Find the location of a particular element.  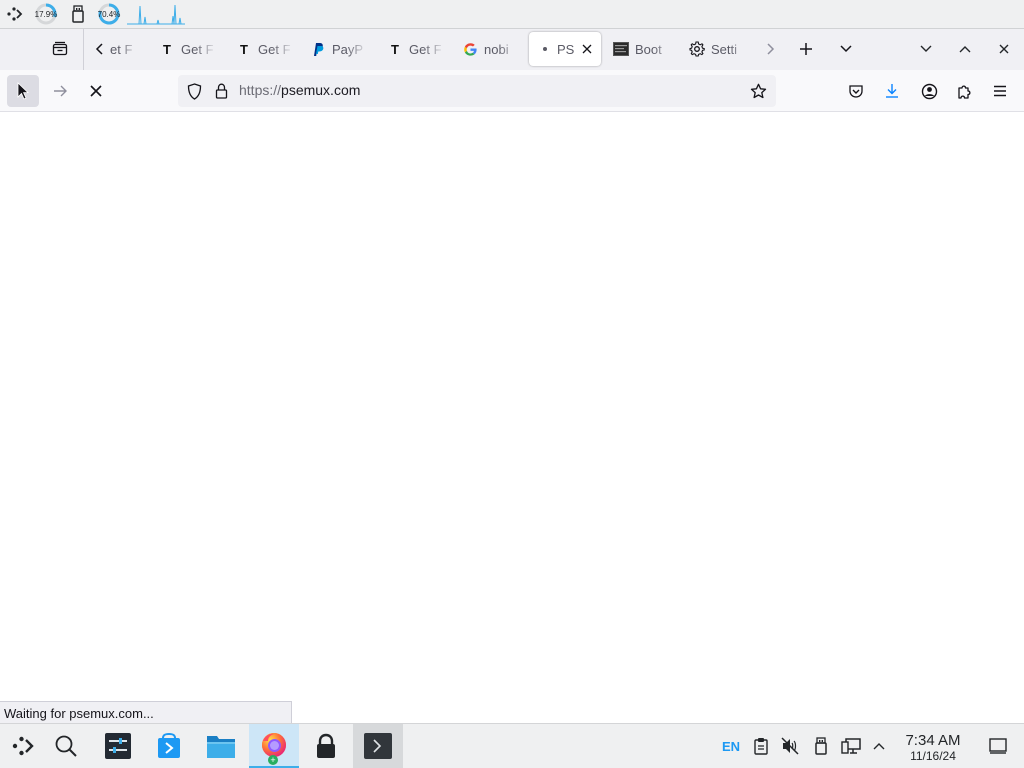

extensions-button is located at coordinates (964, 91).